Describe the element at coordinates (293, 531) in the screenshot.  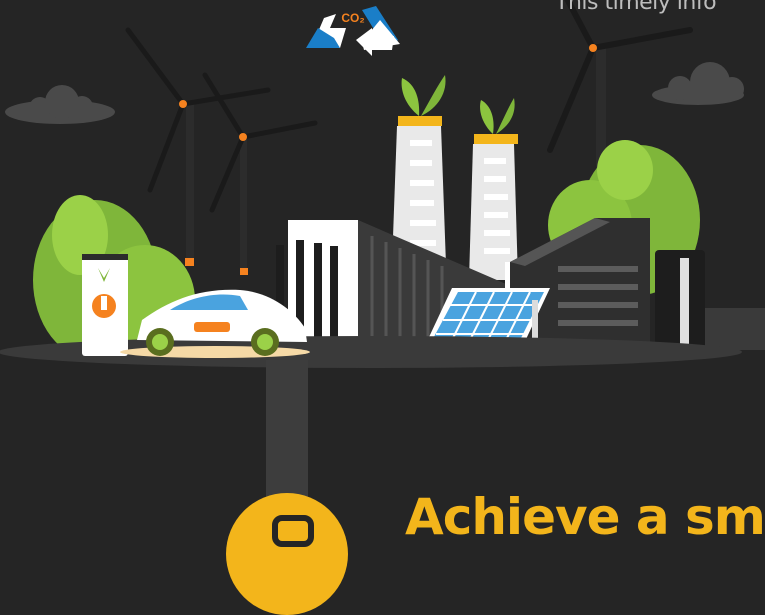
I see `lock-icon` at that location.